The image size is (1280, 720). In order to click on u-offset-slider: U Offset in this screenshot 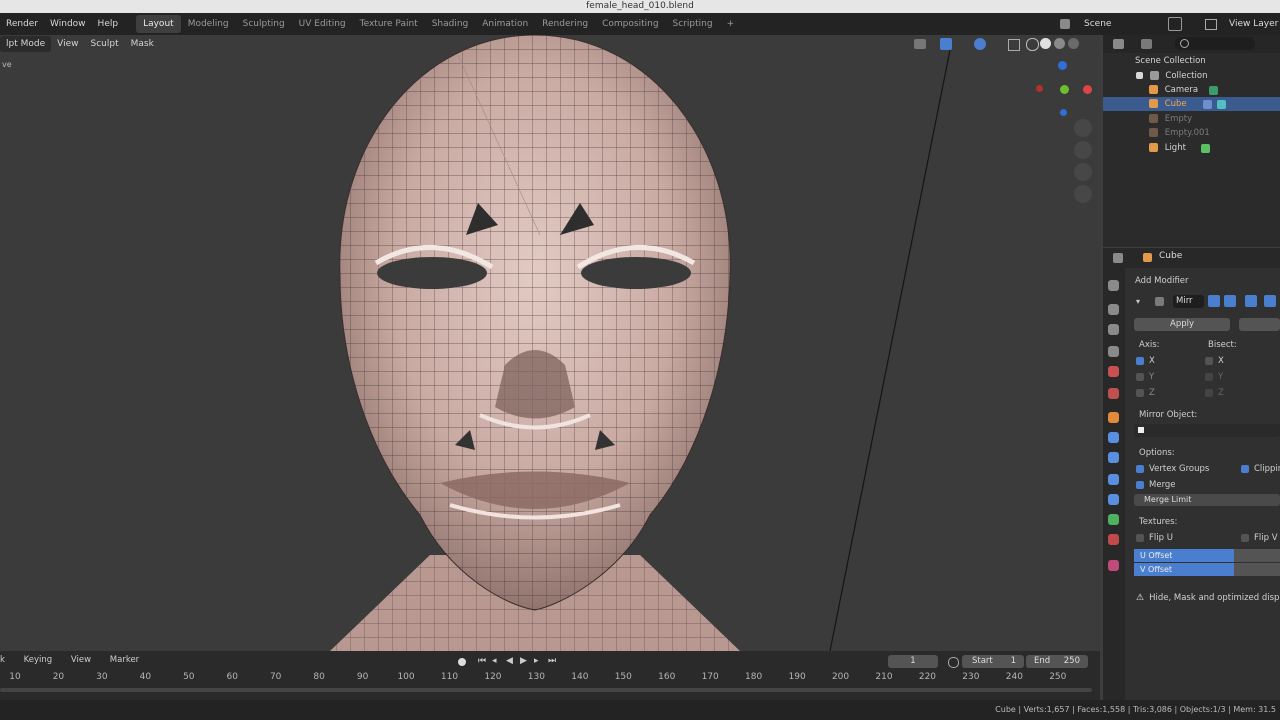, I will do `click(1184, 555)`.